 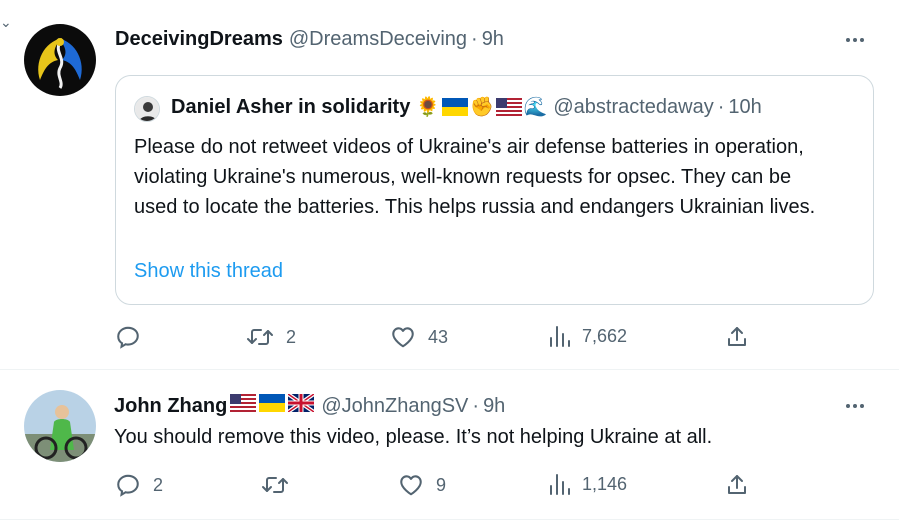 I want to click on tweet-header: John Zhang @JohnZhangSV · 9h, so click(x=309, y=406).